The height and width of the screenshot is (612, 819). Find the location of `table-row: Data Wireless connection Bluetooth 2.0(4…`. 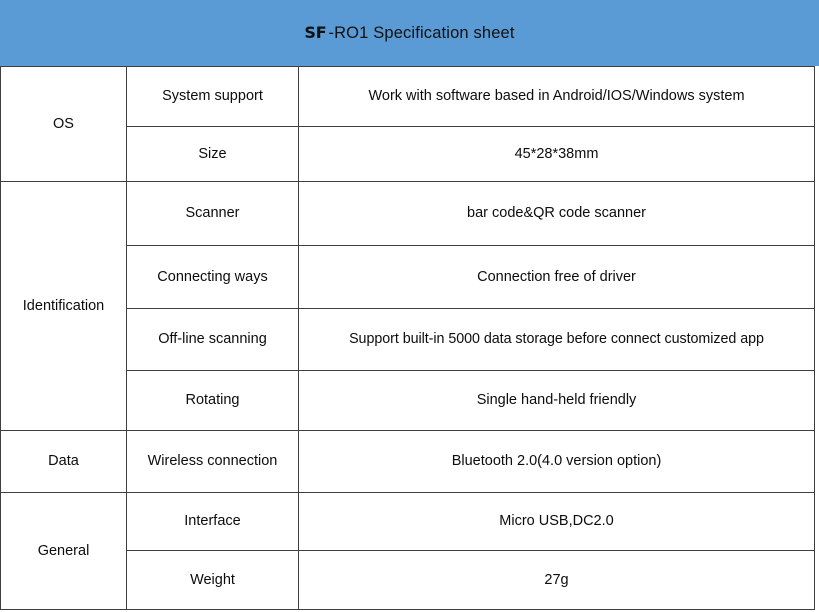

table-row: Data Wireless connection Bluetooth 2.0(4… is located at coordinates (407, 461).